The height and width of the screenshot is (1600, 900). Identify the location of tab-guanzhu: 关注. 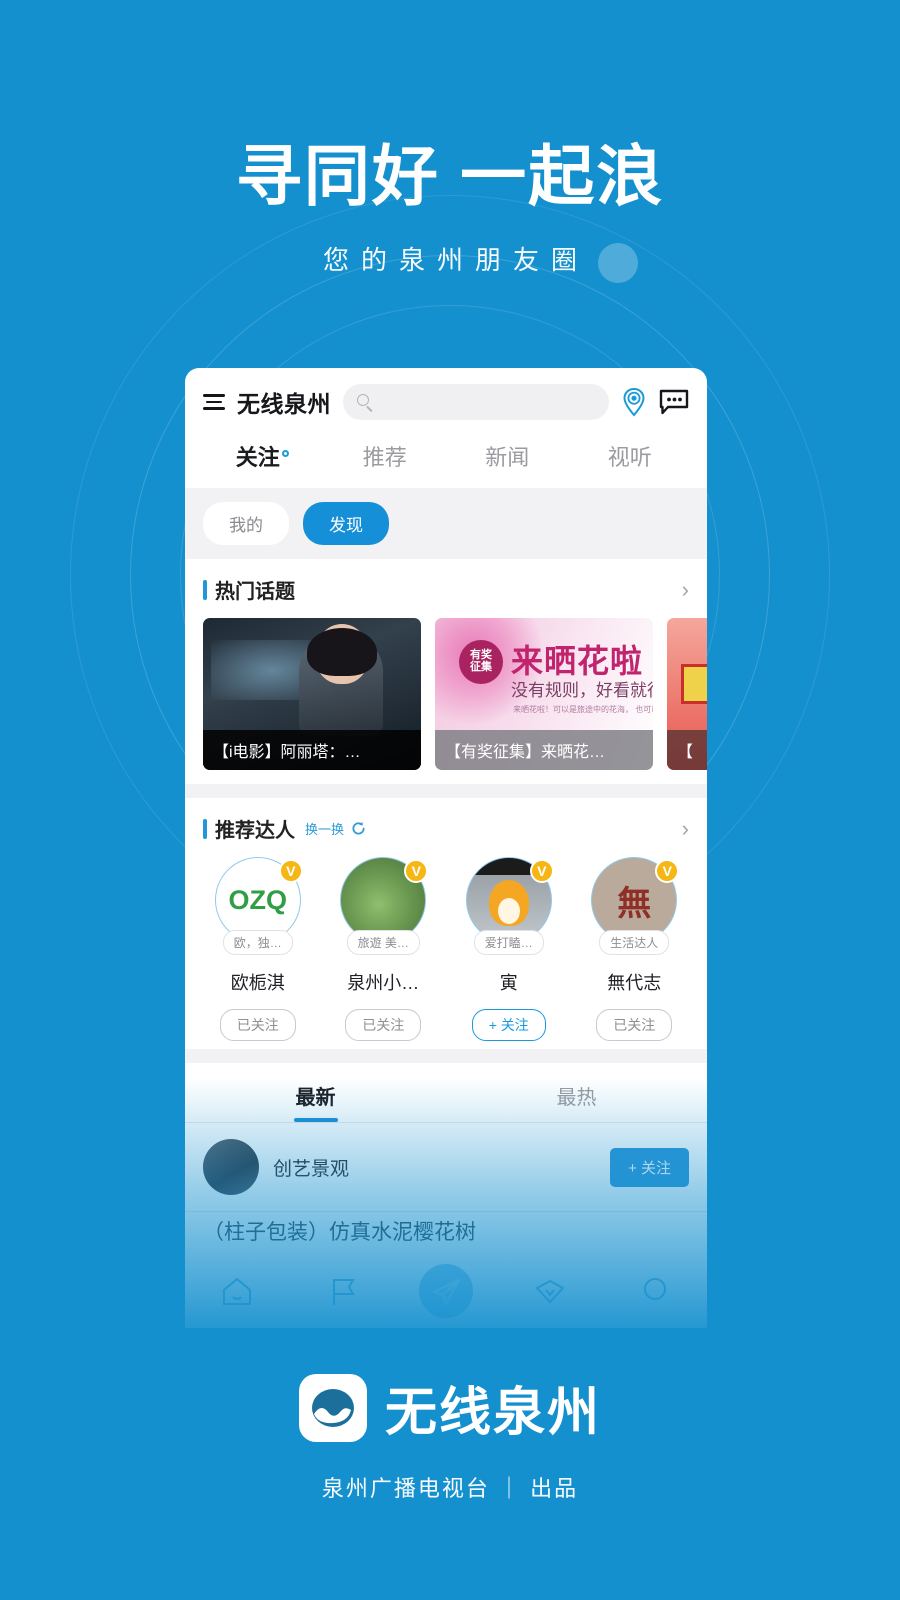
(262, 456).